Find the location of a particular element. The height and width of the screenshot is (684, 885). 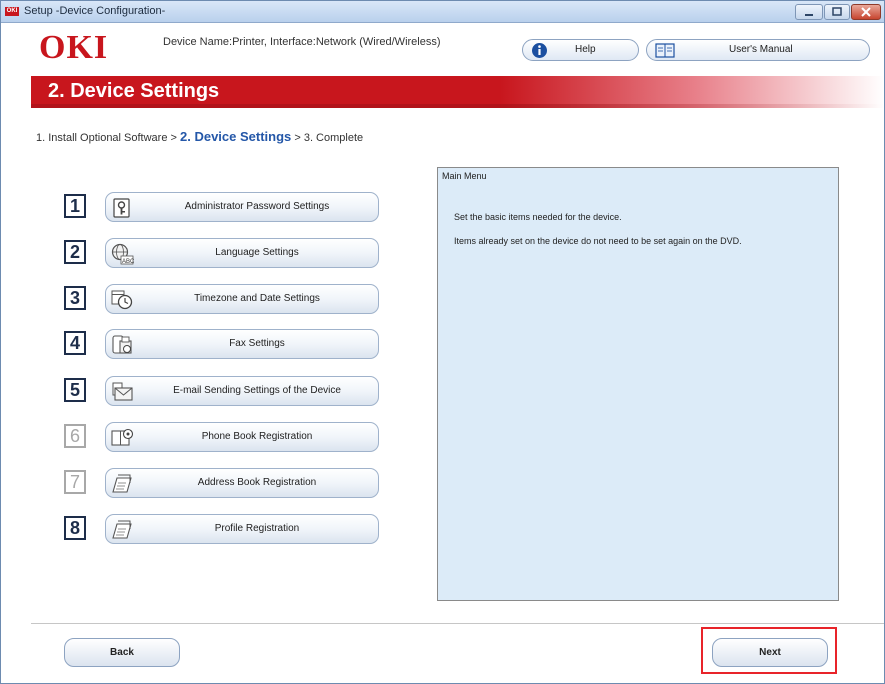

svg-text: ABC is located at coordinates (128, 262).